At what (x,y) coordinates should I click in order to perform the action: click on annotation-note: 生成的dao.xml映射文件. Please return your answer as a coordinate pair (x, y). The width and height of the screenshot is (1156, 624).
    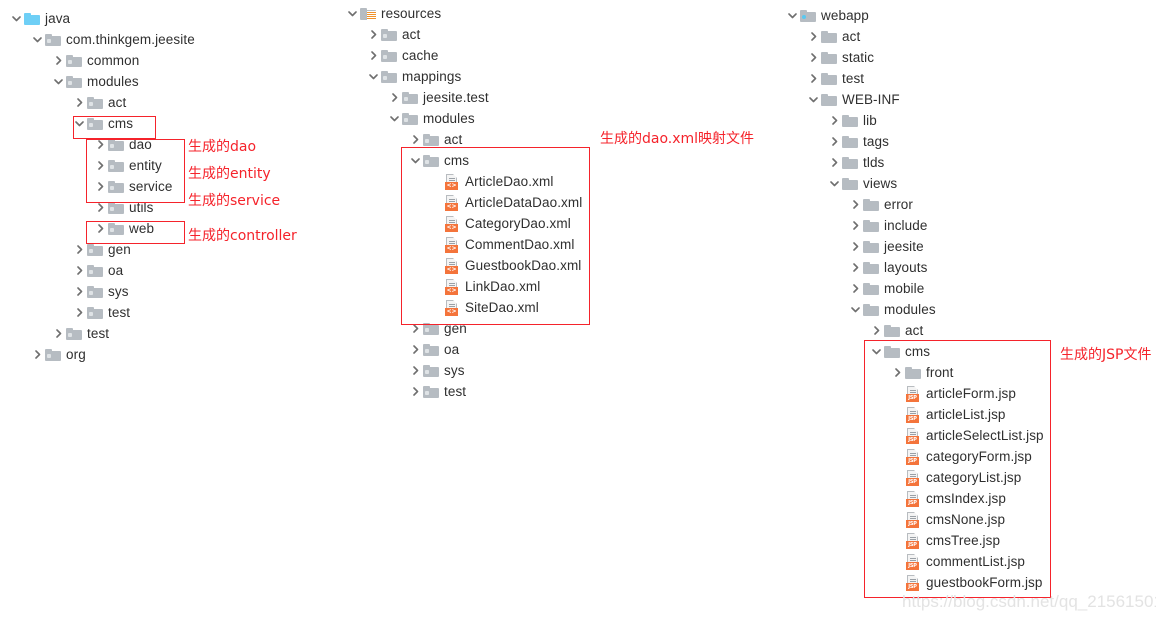
    Looking at the image, I should click on (677, 139).